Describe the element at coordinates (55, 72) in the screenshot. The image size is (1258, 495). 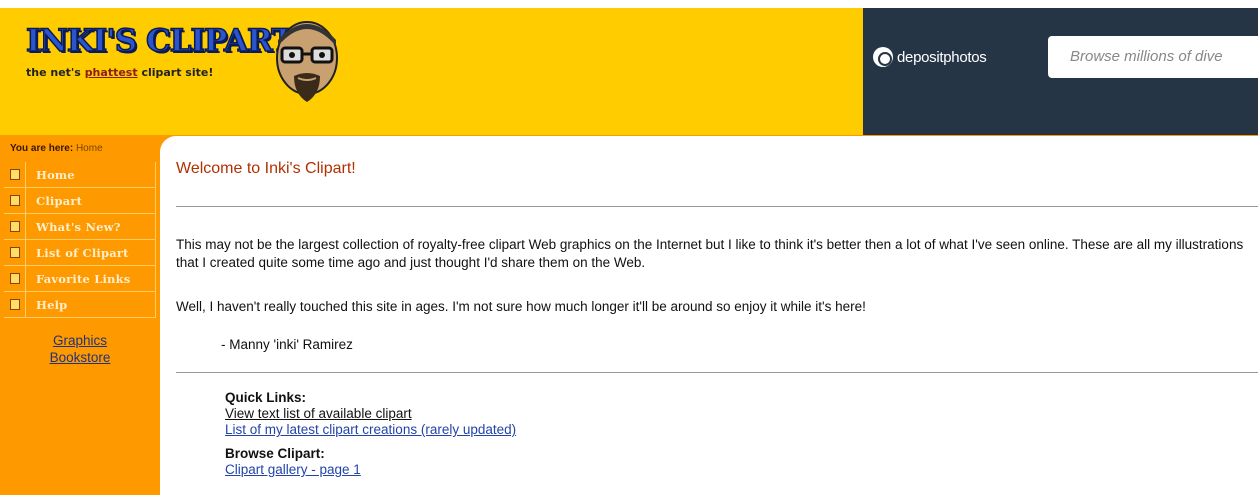
I see `tagline-text: the net's` at that location.